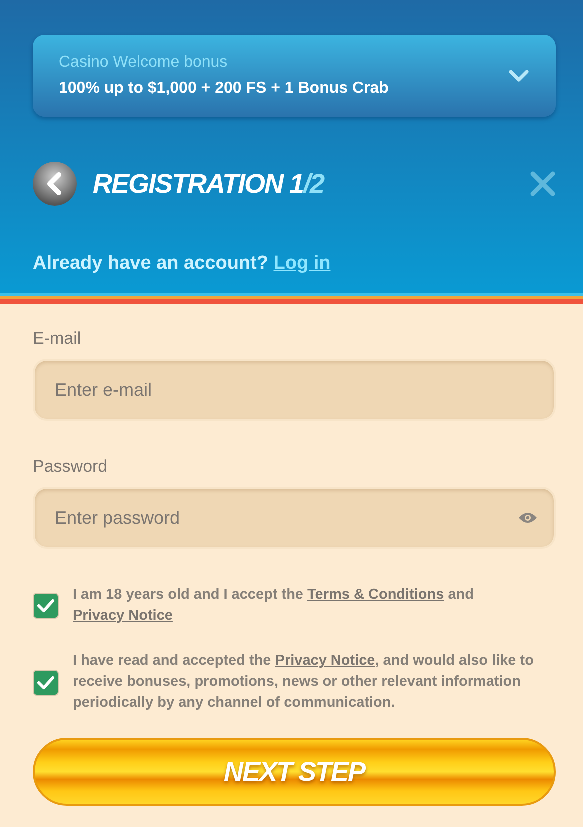 The width and height of the screenshot is (583, 827). I want to click on chevron-icon, so click(519, 76).